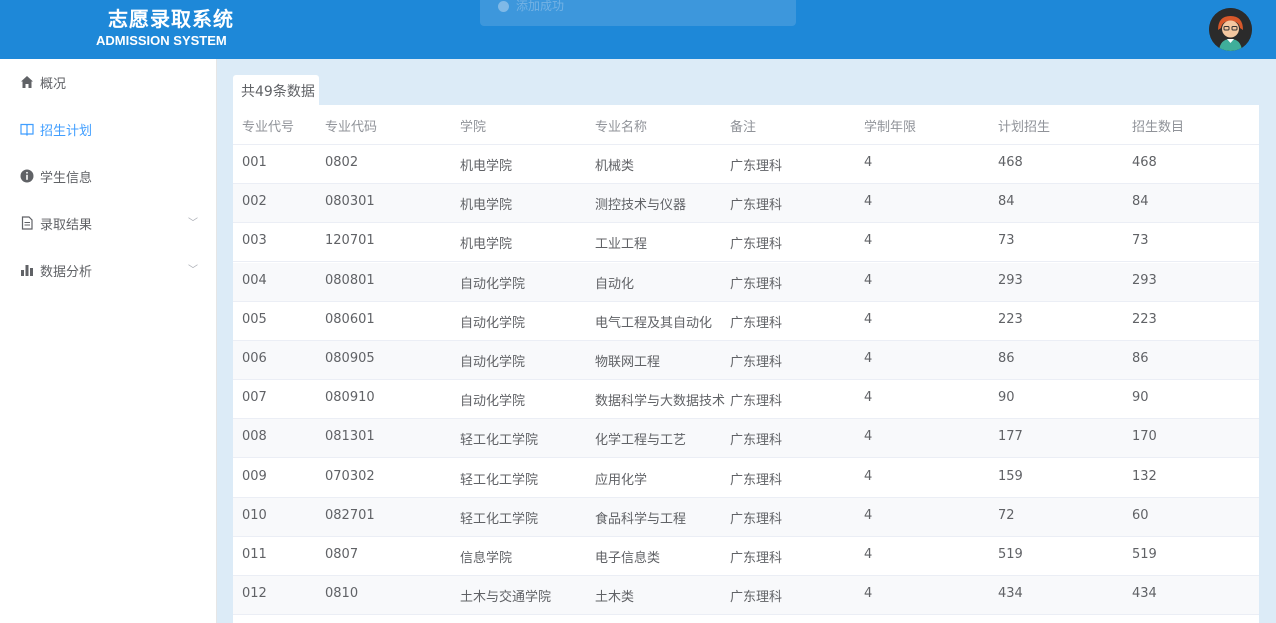 This screenshot has height=623, width=1276. Describe the element at coordinates (254, 594) in the screenshot. I see `table-cell: 012` at that location.